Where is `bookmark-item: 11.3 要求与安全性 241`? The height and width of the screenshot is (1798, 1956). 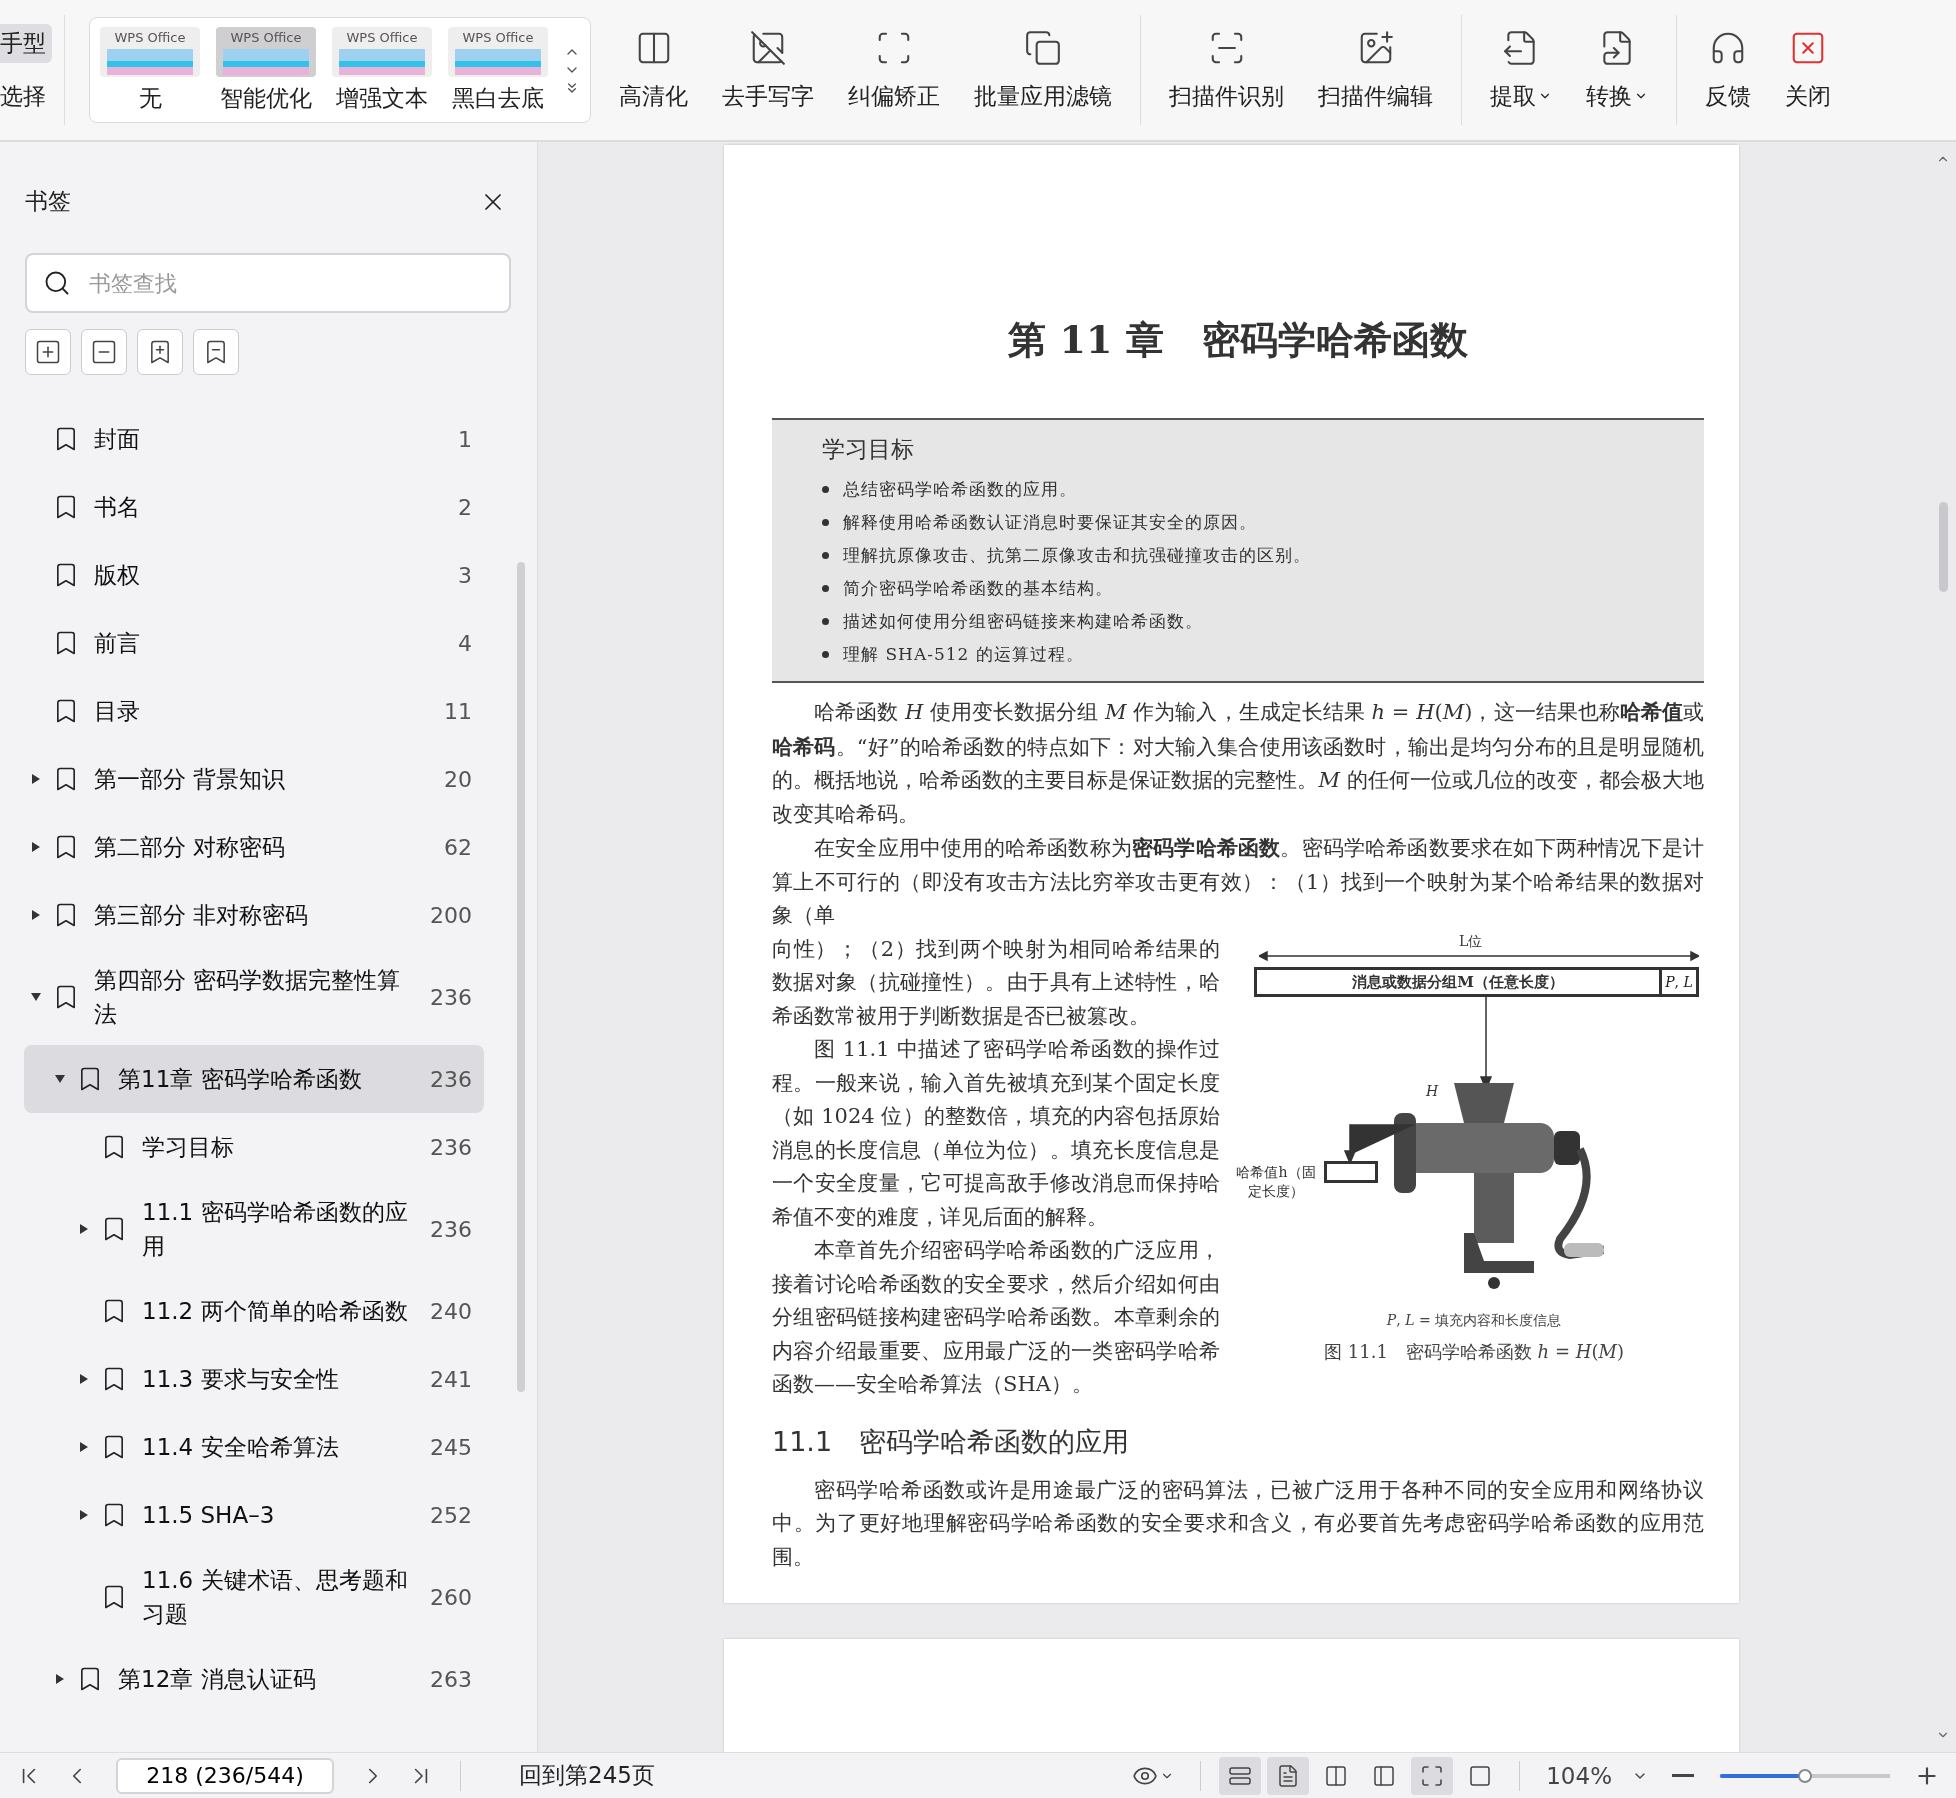 bookmark-item: 11.3 要求与安全性 241 is located at coordinates (254, 1379).